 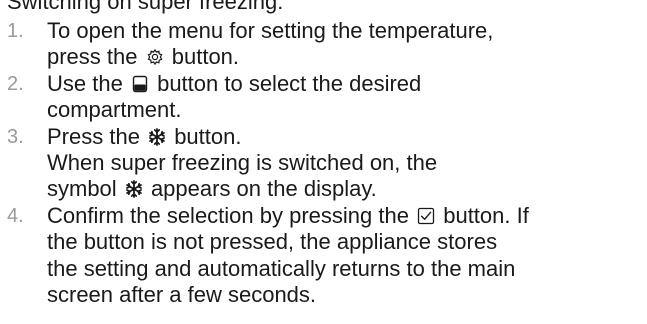 I want to click on step-text: button to select the desired, so click(x=289, y=83).